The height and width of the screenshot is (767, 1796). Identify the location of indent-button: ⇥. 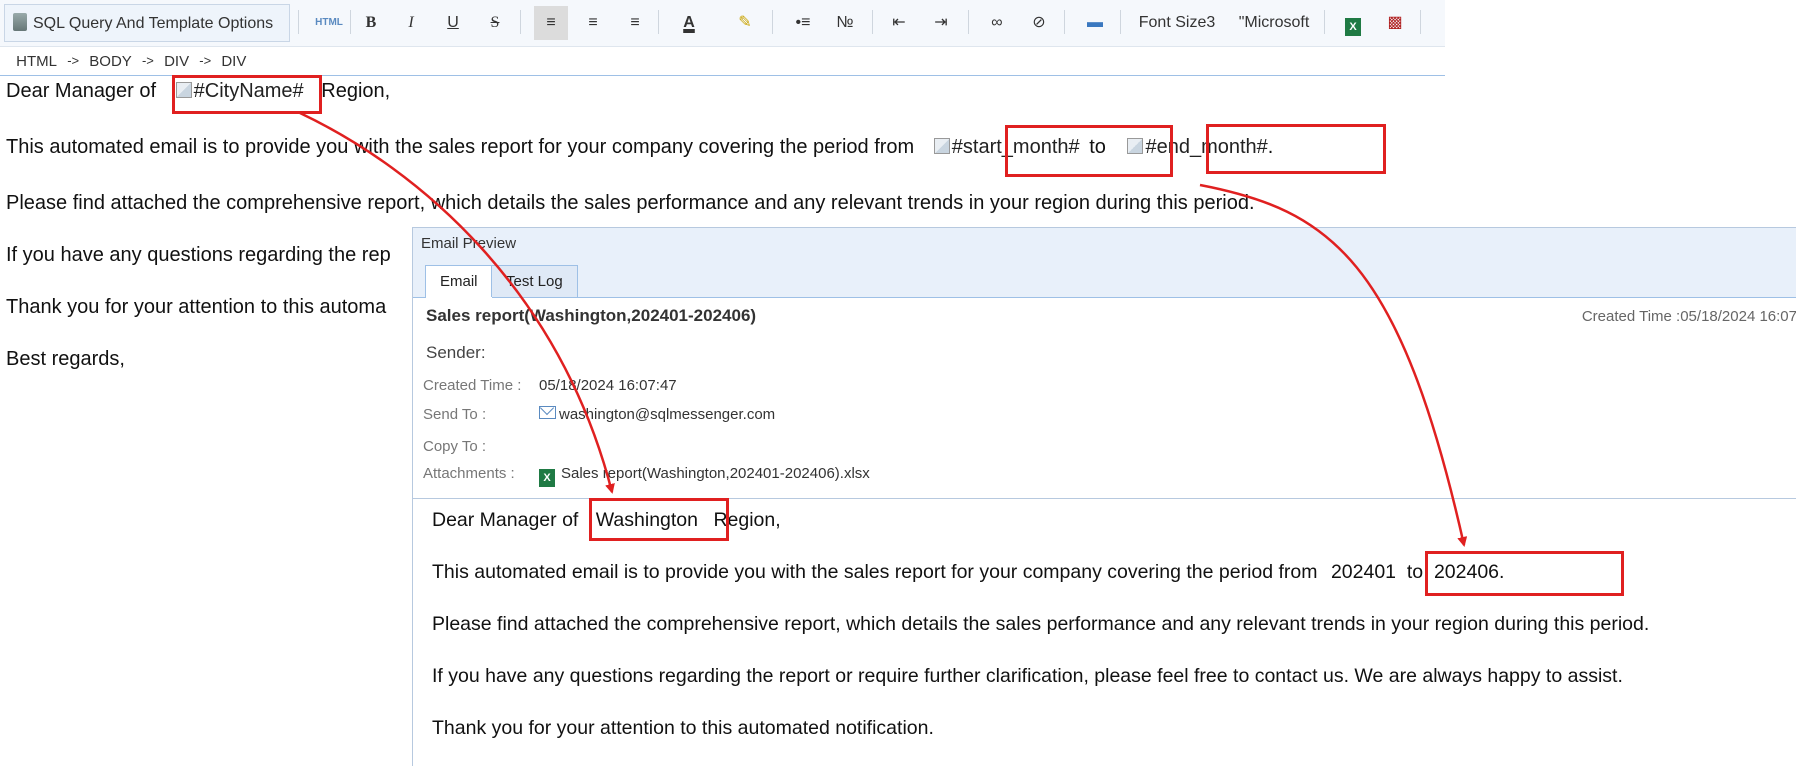
(941, 23).